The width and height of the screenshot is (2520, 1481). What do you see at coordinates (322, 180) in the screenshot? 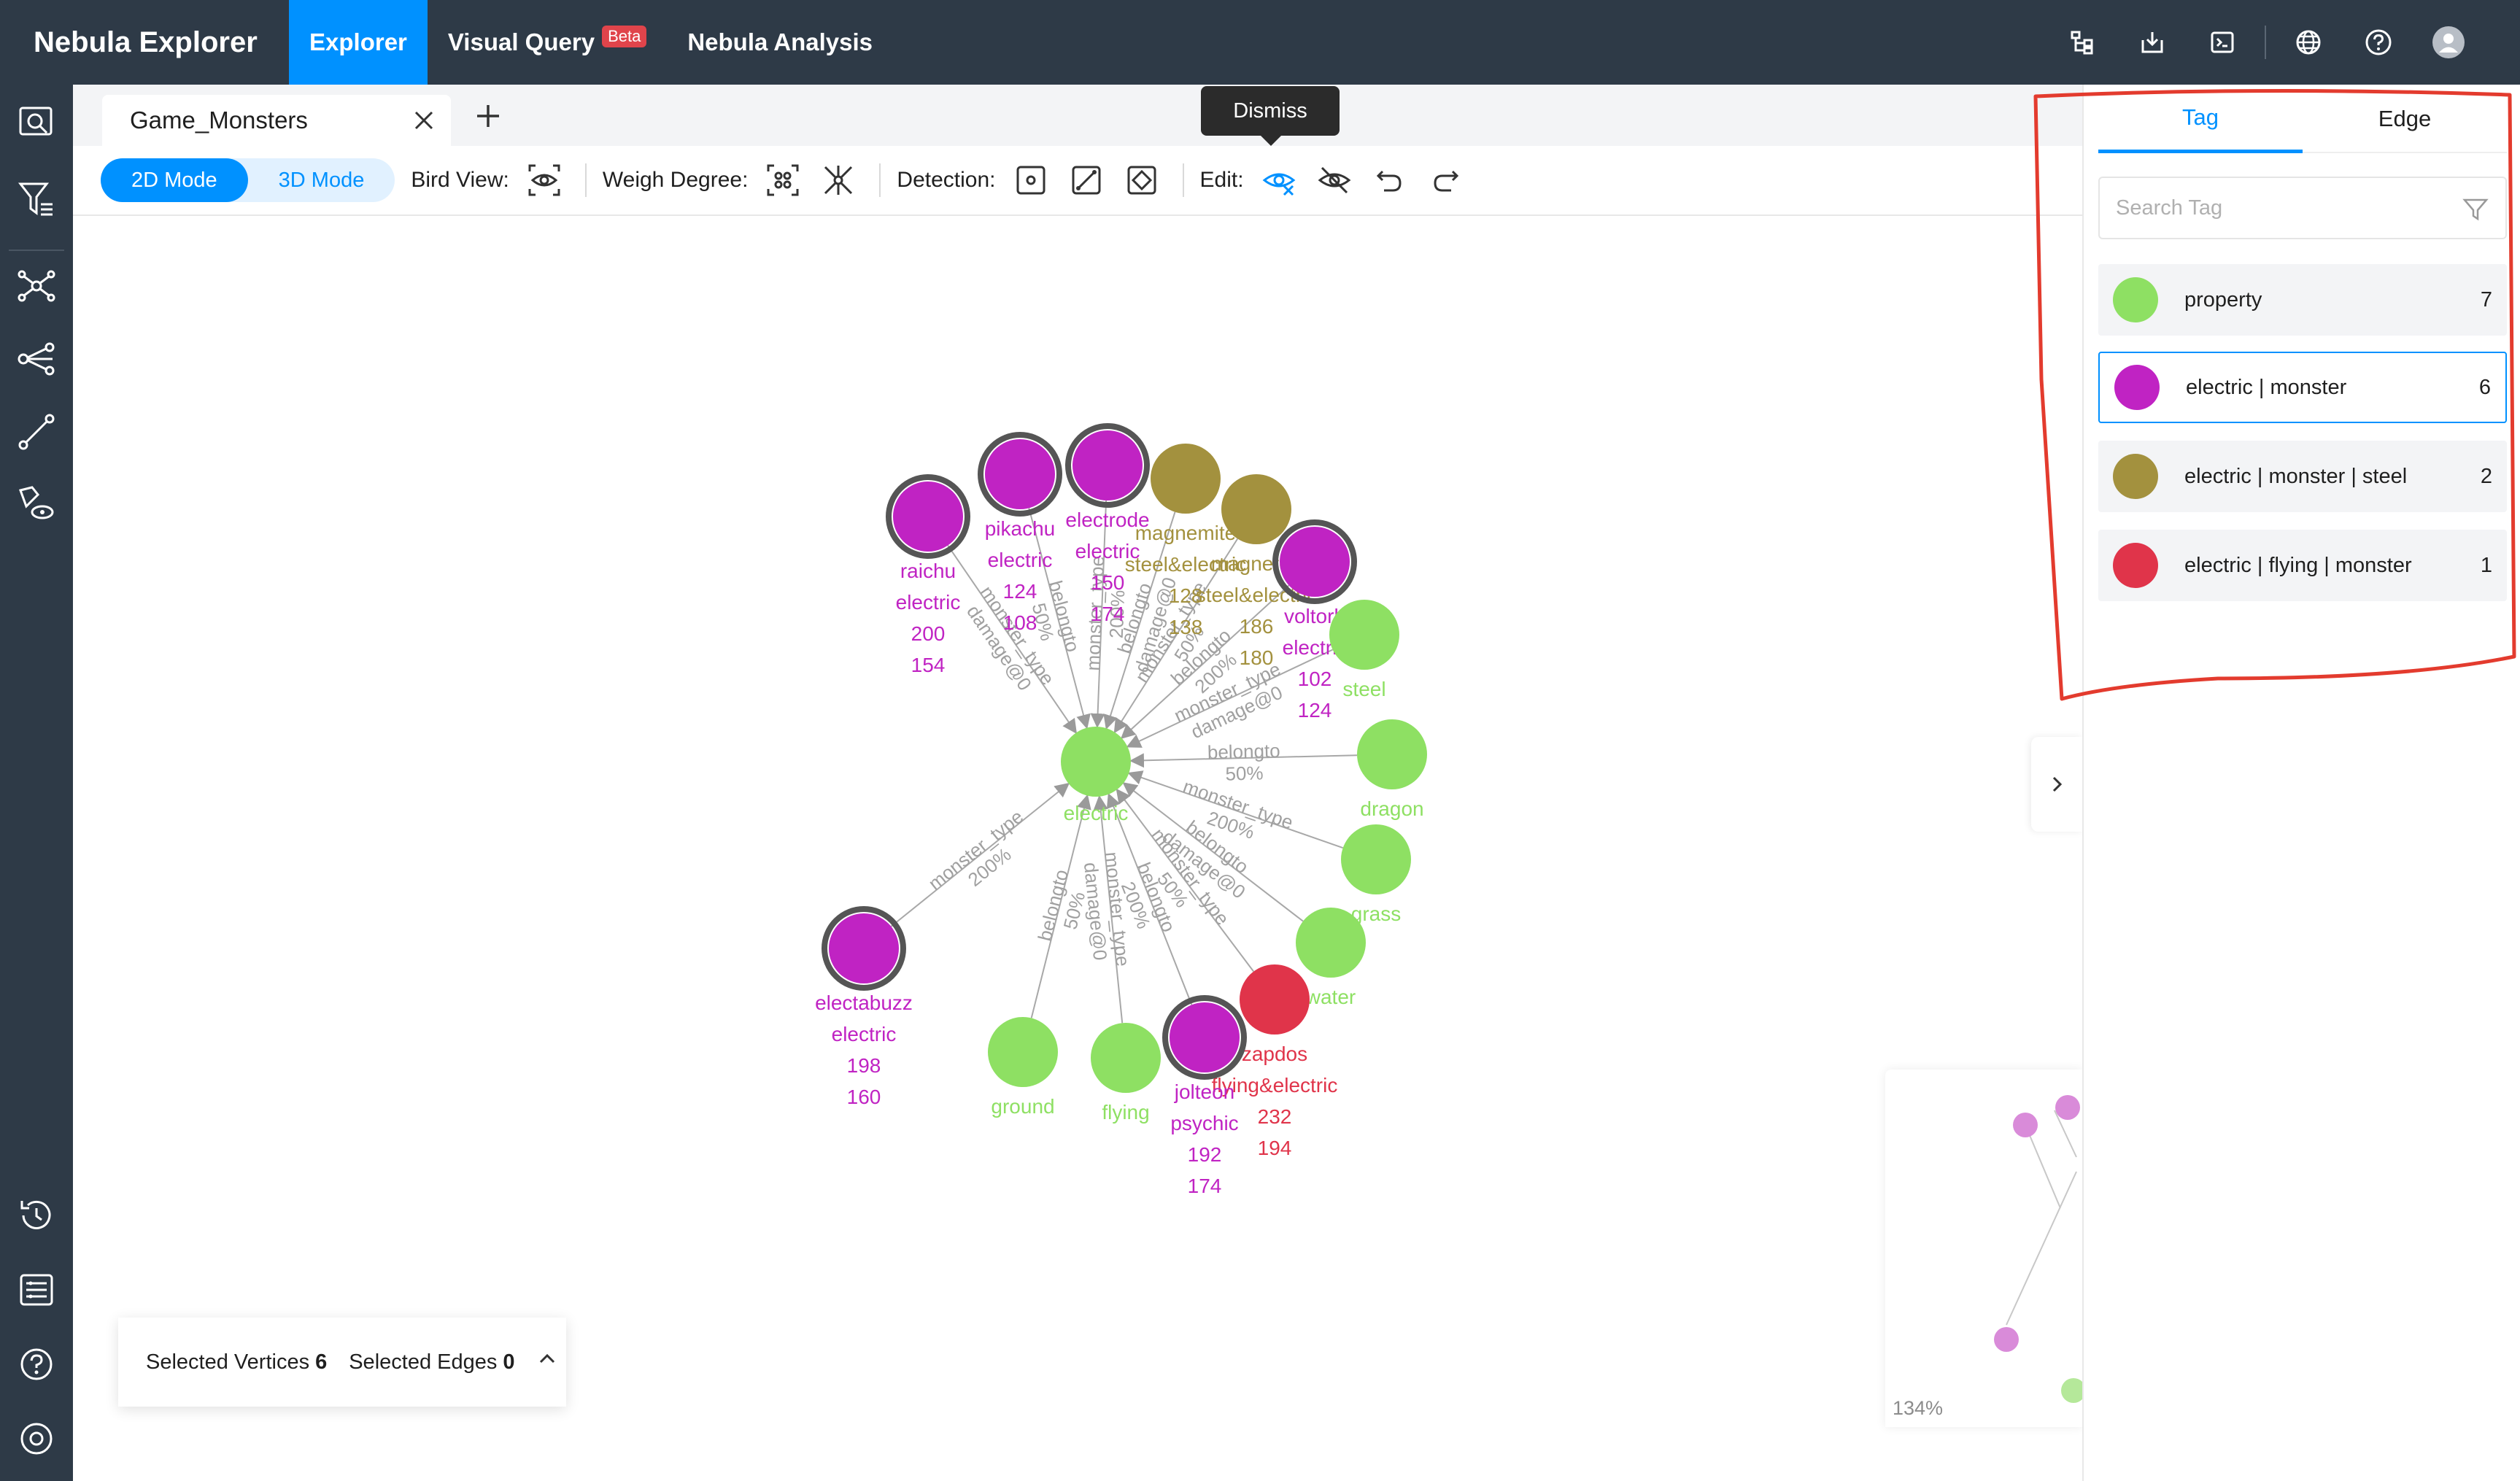
I see `mode-3d-button: 3D Mode` at bounding box center [322, 180].